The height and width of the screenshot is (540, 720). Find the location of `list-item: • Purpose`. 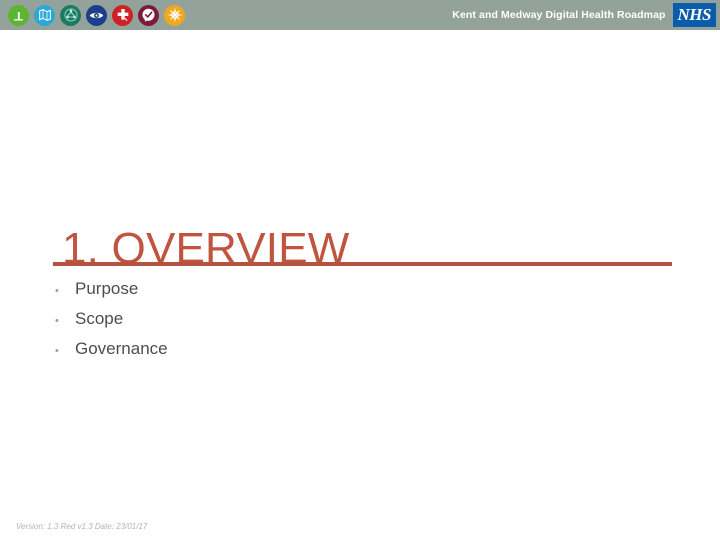

list-item: • Purpose is located at coordinates (111, 295).